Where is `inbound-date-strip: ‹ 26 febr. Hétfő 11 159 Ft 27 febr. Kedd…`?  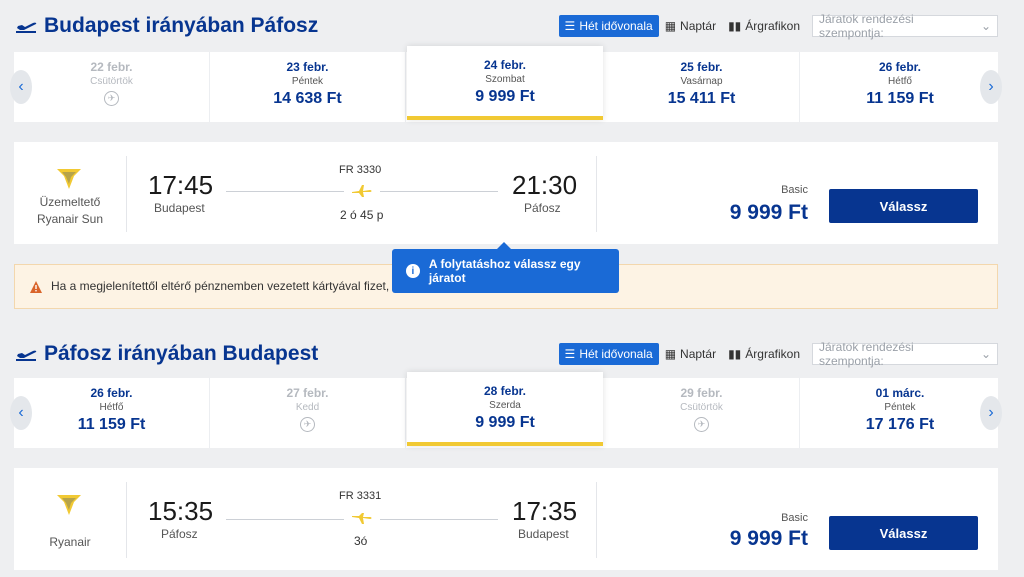
inbound-date-strip: ‹ 26 febr. Hétfő 11 159 Ft 27 febr. Kedd… is located at coordinates (506, 410).